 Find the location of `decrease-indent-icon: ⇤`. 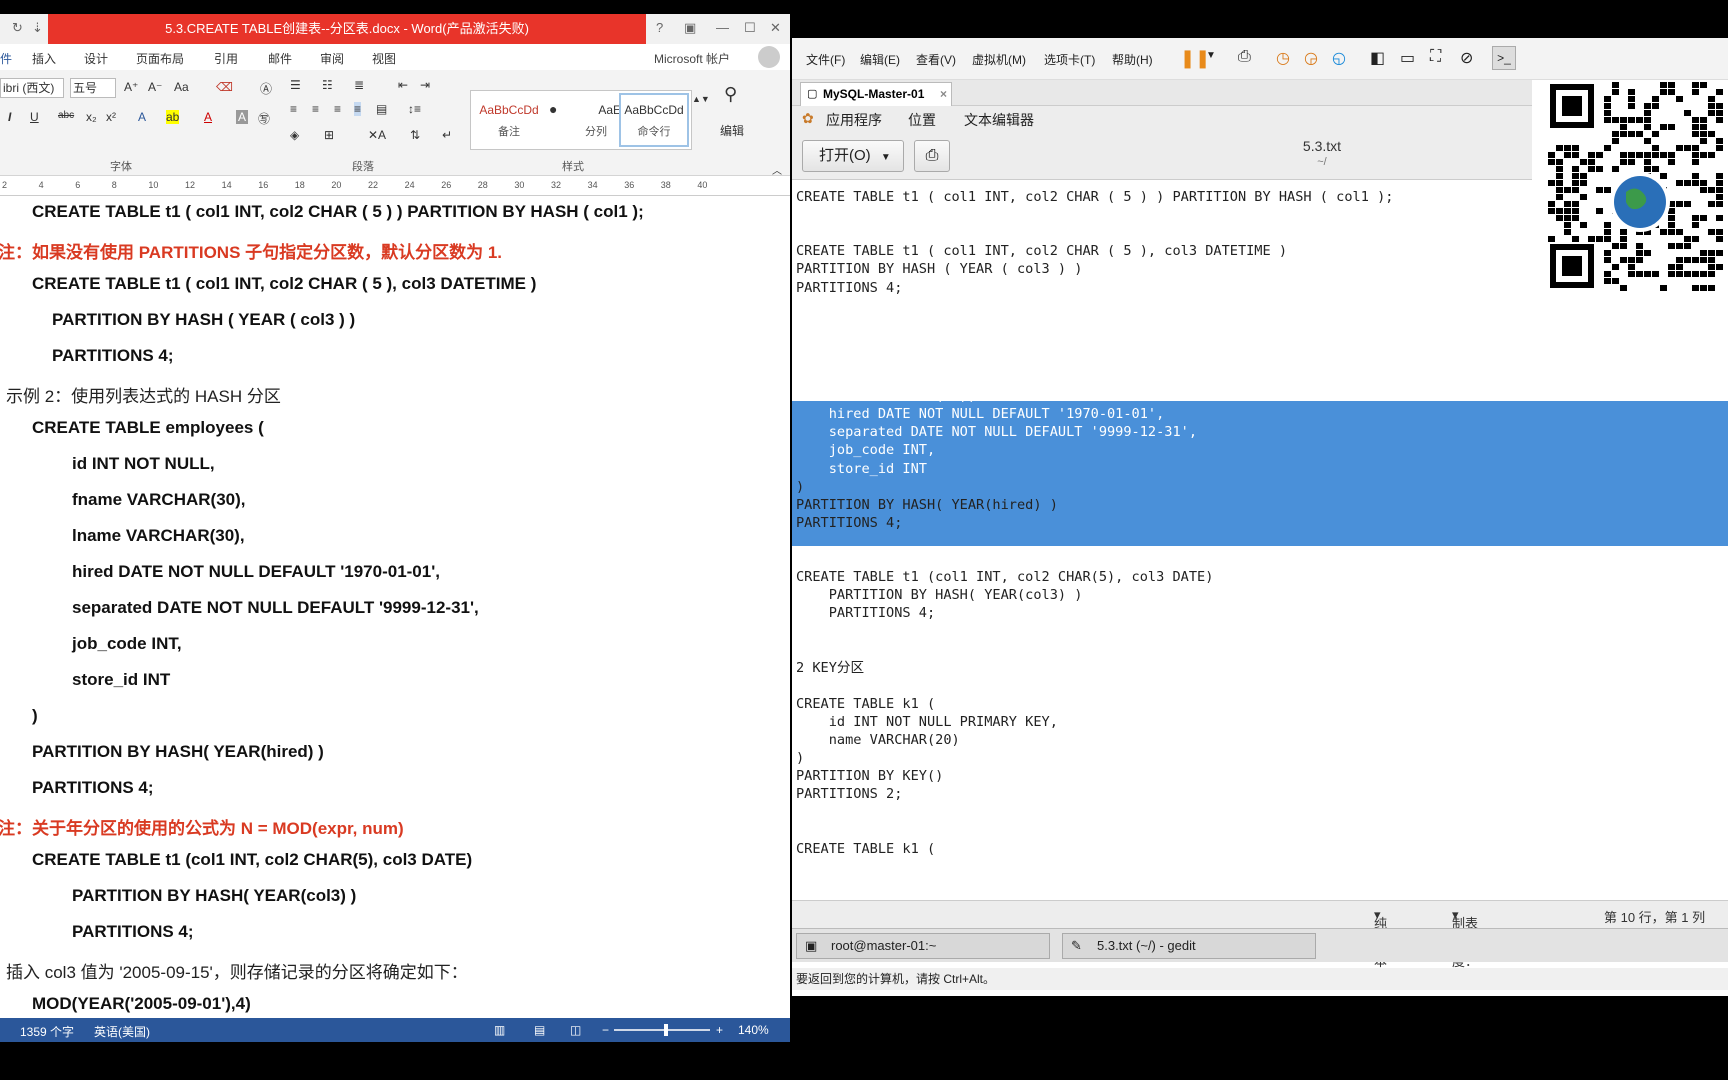

decrease-indent-icon: ⇤ is located at coordinates (403, 85).